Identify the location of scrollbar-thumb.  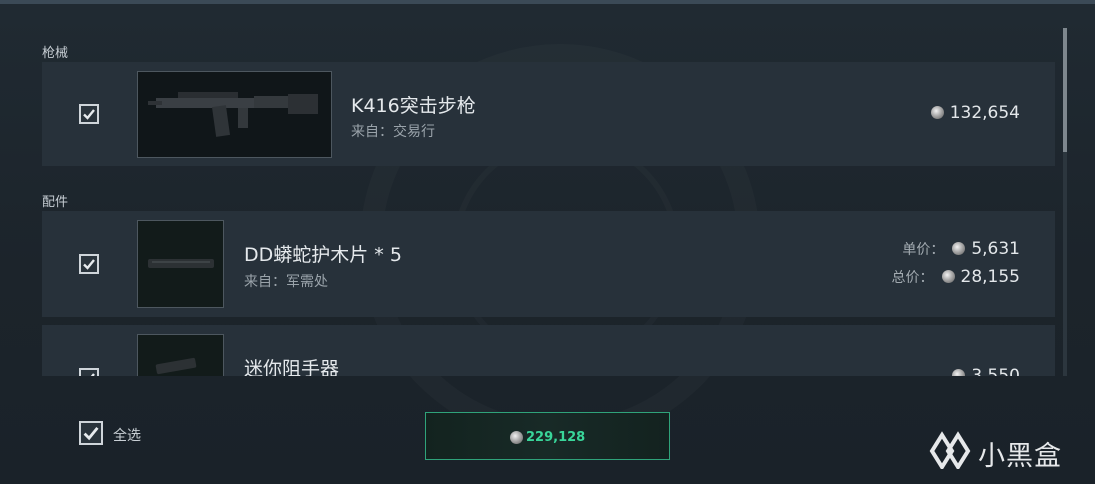
(1065, 90).